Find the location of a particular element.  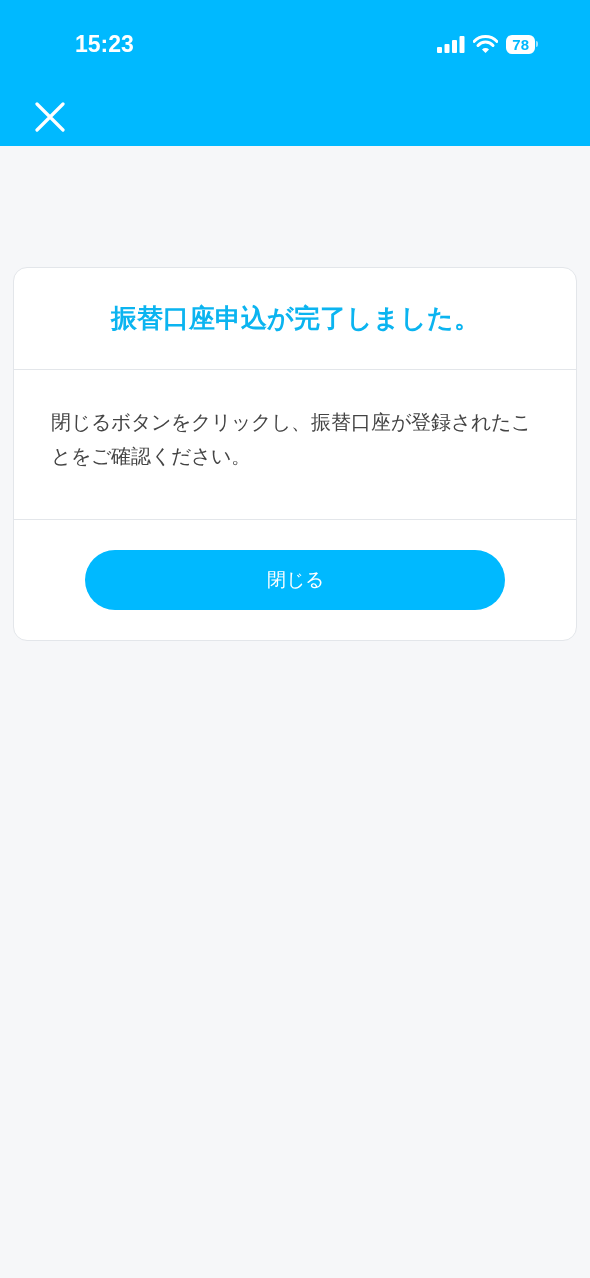

battery-level: 78 is located at coordinates (520, 44).